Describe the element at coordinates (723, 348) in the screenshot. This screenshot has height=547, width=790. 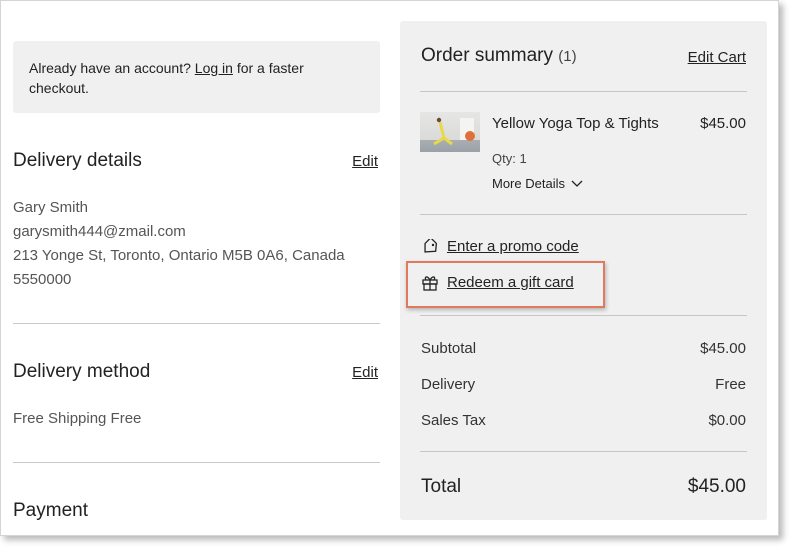
I see `subtotal-value: $45.00` at that location.